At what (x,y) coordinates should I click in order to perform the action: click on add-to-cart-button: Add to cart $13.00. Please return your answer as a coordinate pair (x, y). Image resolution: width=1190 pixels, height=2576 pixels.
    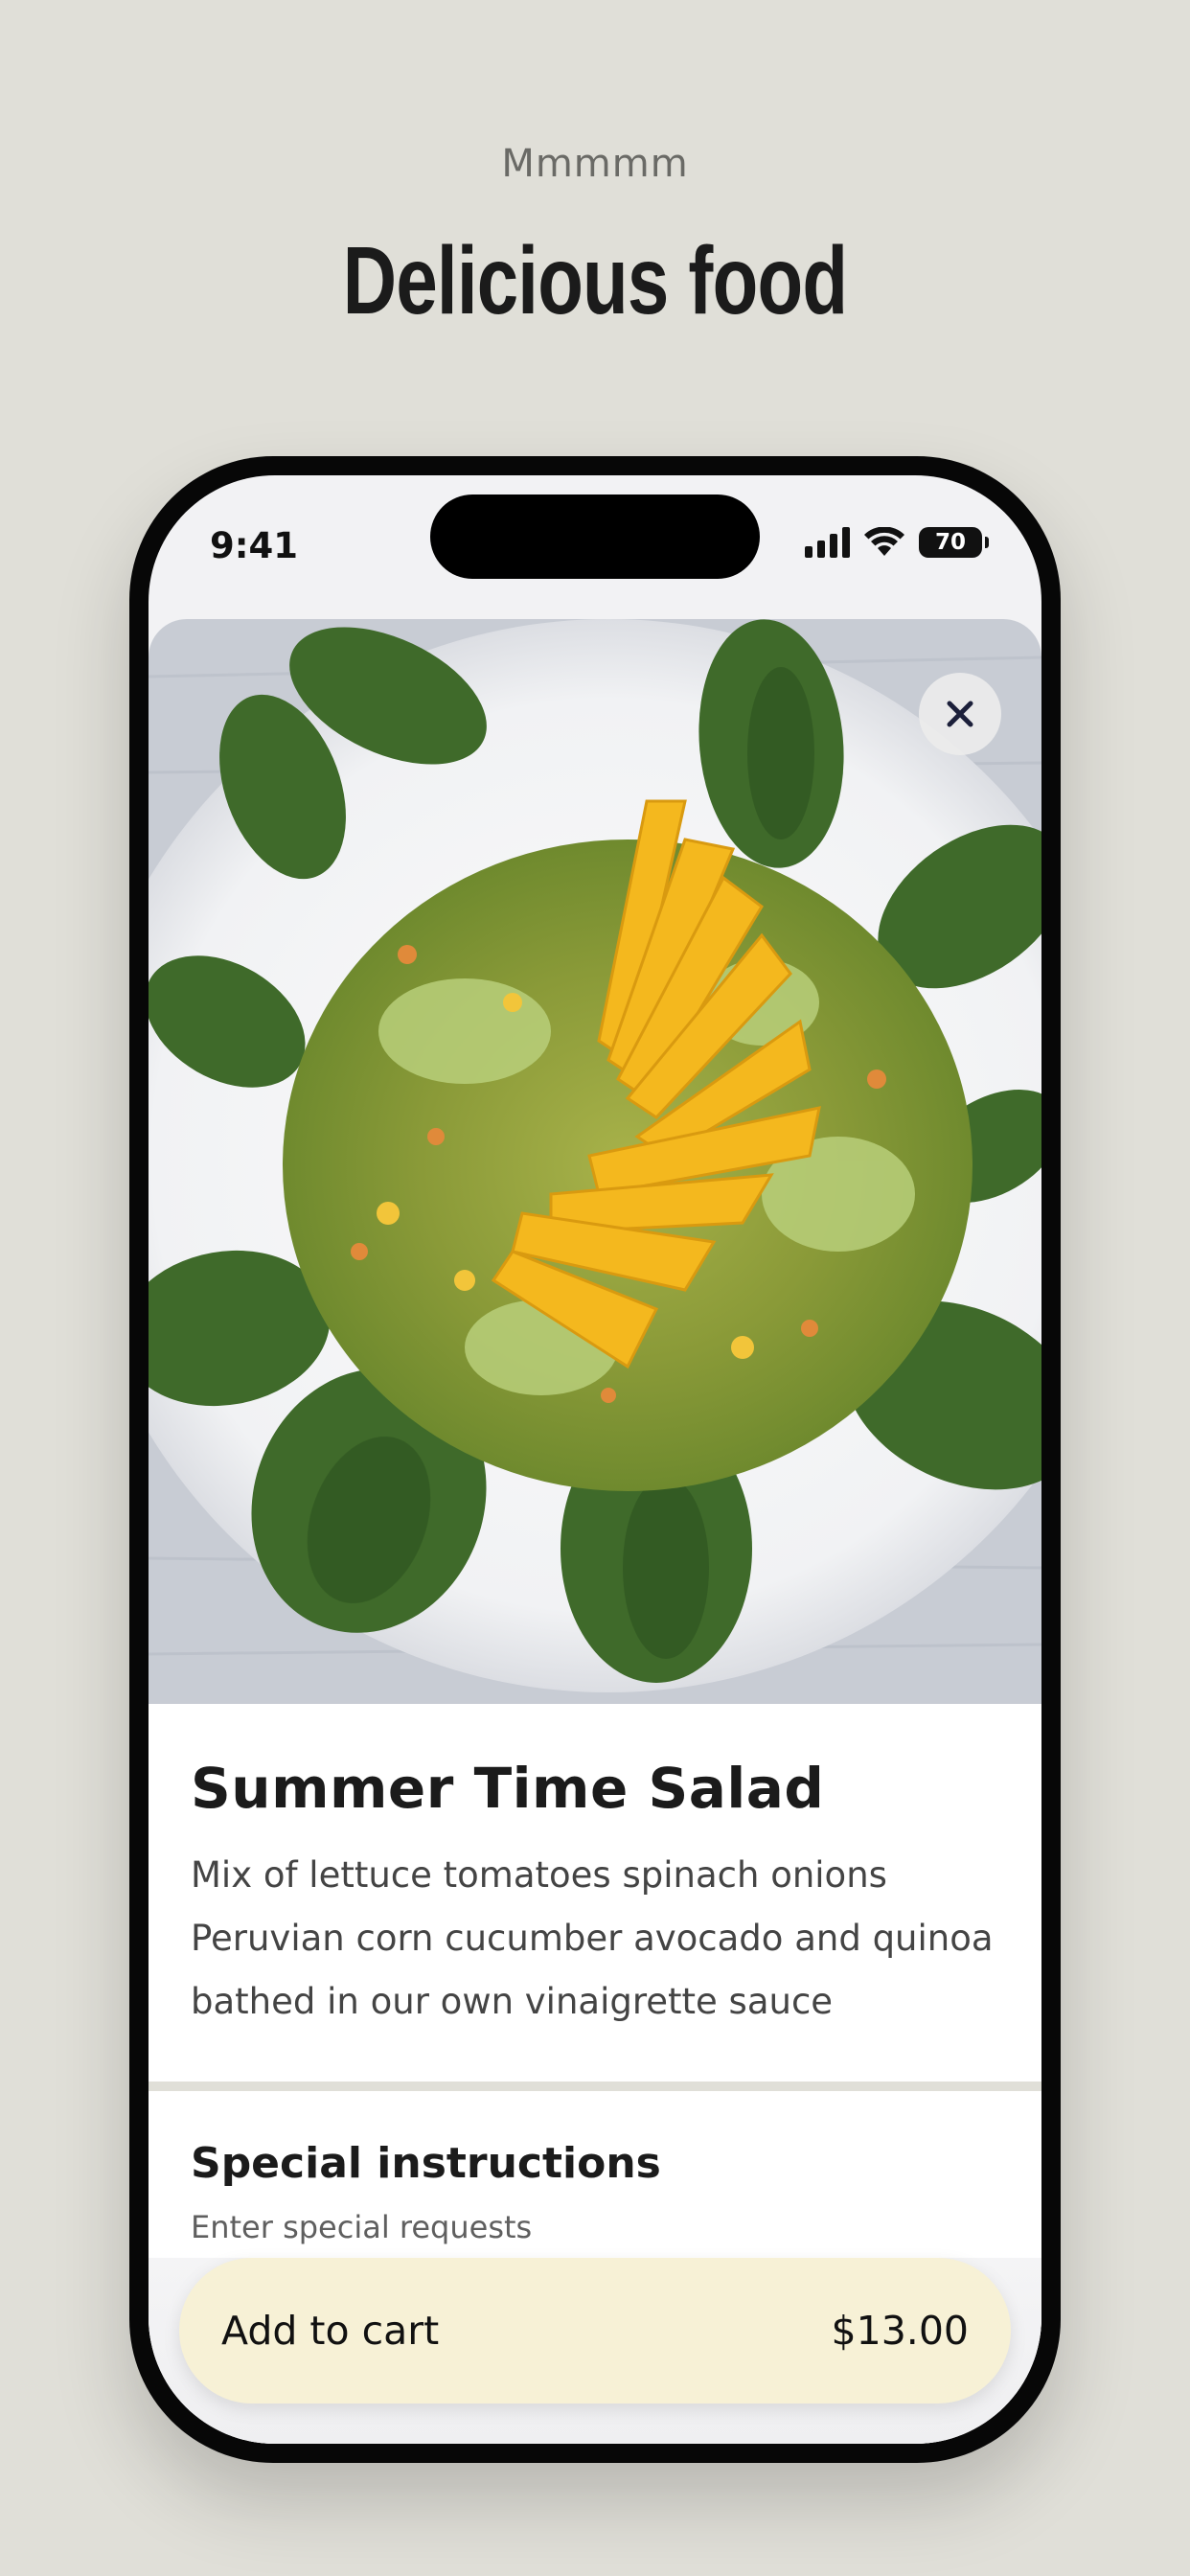
    Looking at the image, I should click on (595, 2331).